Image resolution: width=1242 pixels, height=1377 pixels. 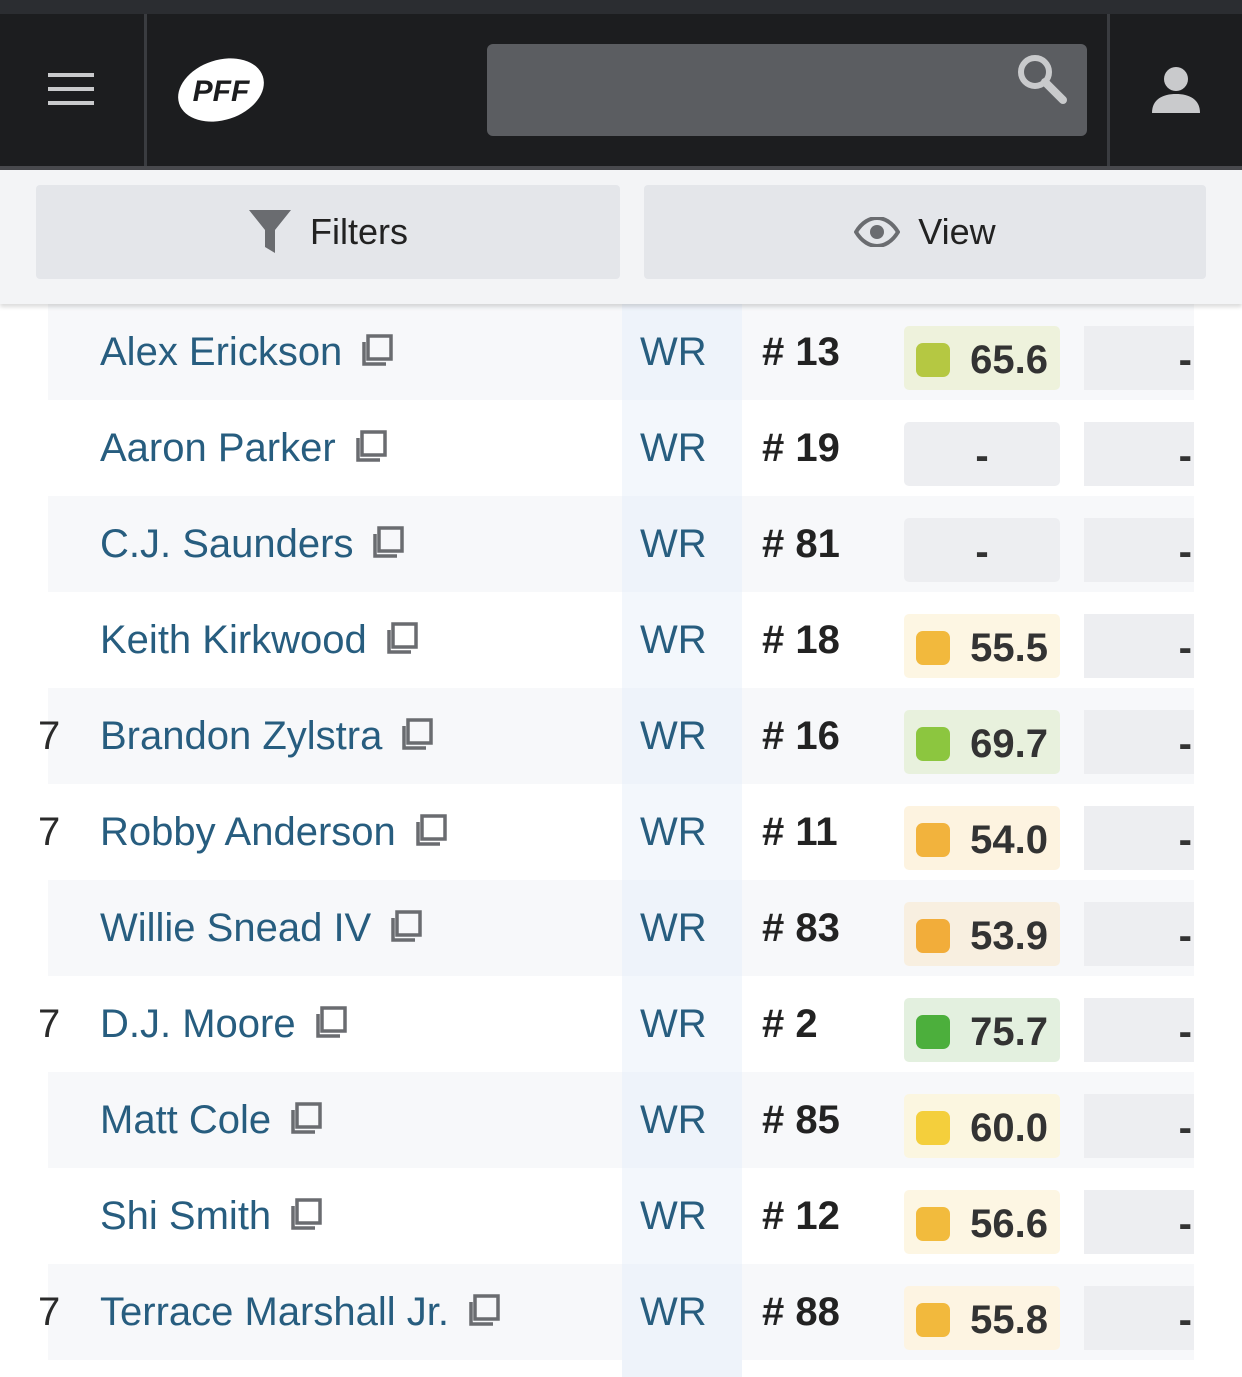 I want to click on filters-button: Filters, so click(x=328, y=232).